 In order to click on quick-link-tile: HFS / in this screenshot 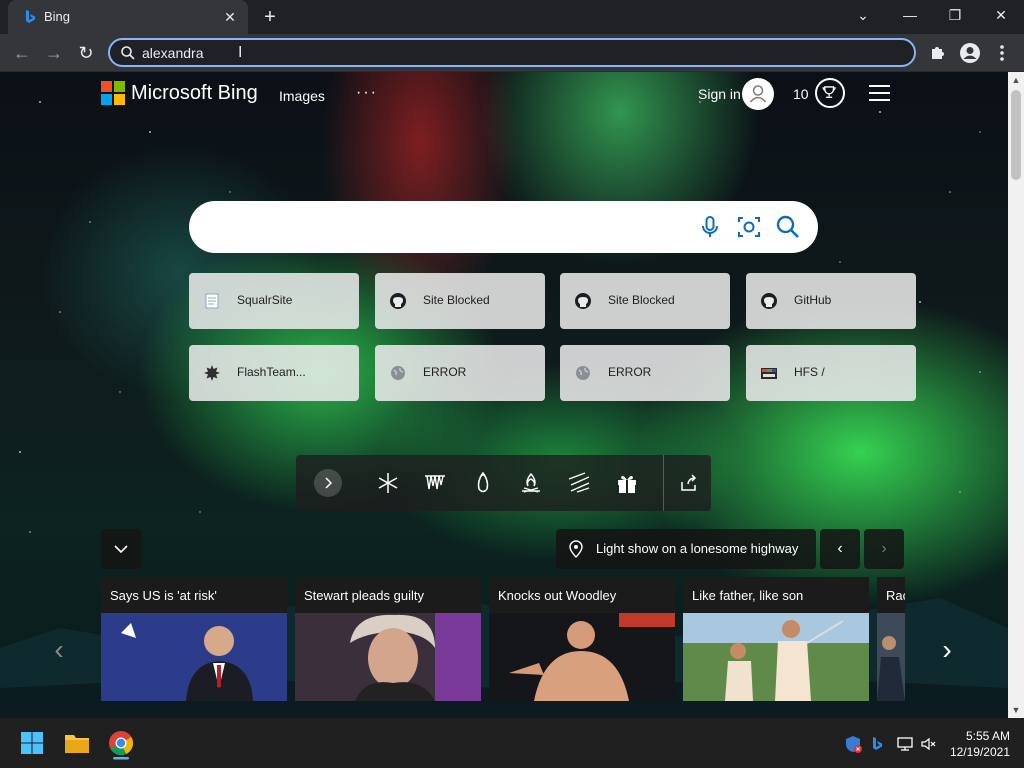, I will do `click(831, 373)`.